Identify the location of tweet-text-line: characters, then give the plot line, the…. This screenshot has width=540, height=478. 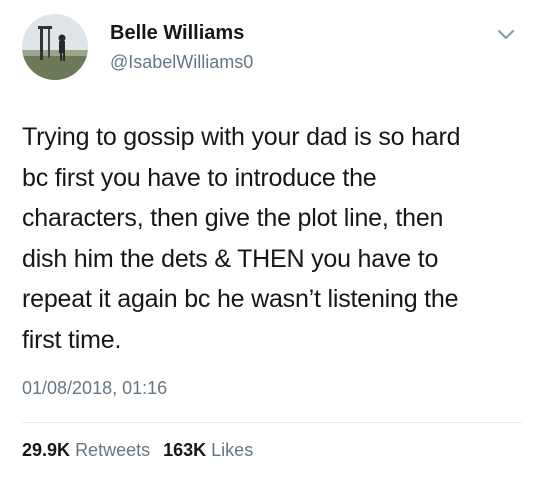
(233, 218).